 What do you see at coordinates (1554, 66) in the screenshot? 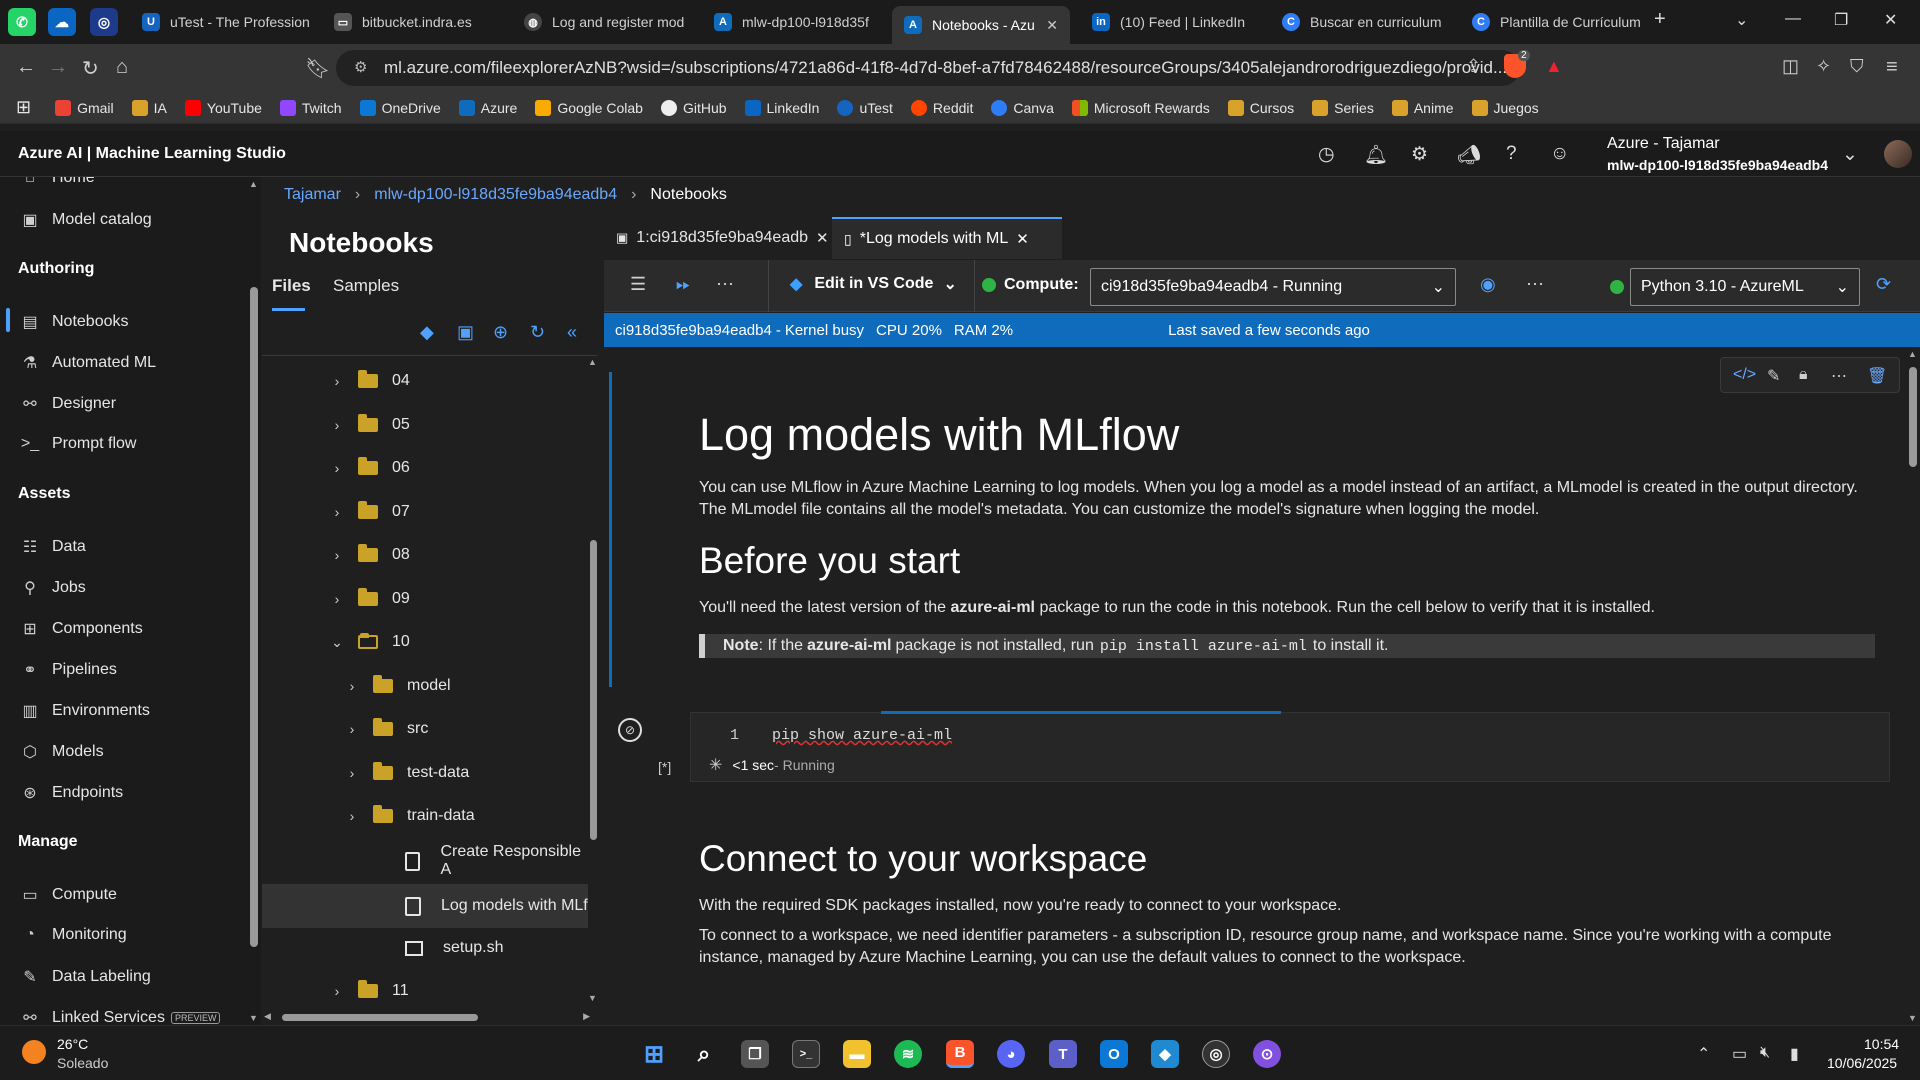
I see `brave-rewards-icon: ▲` at bounding box center [1554, 66].